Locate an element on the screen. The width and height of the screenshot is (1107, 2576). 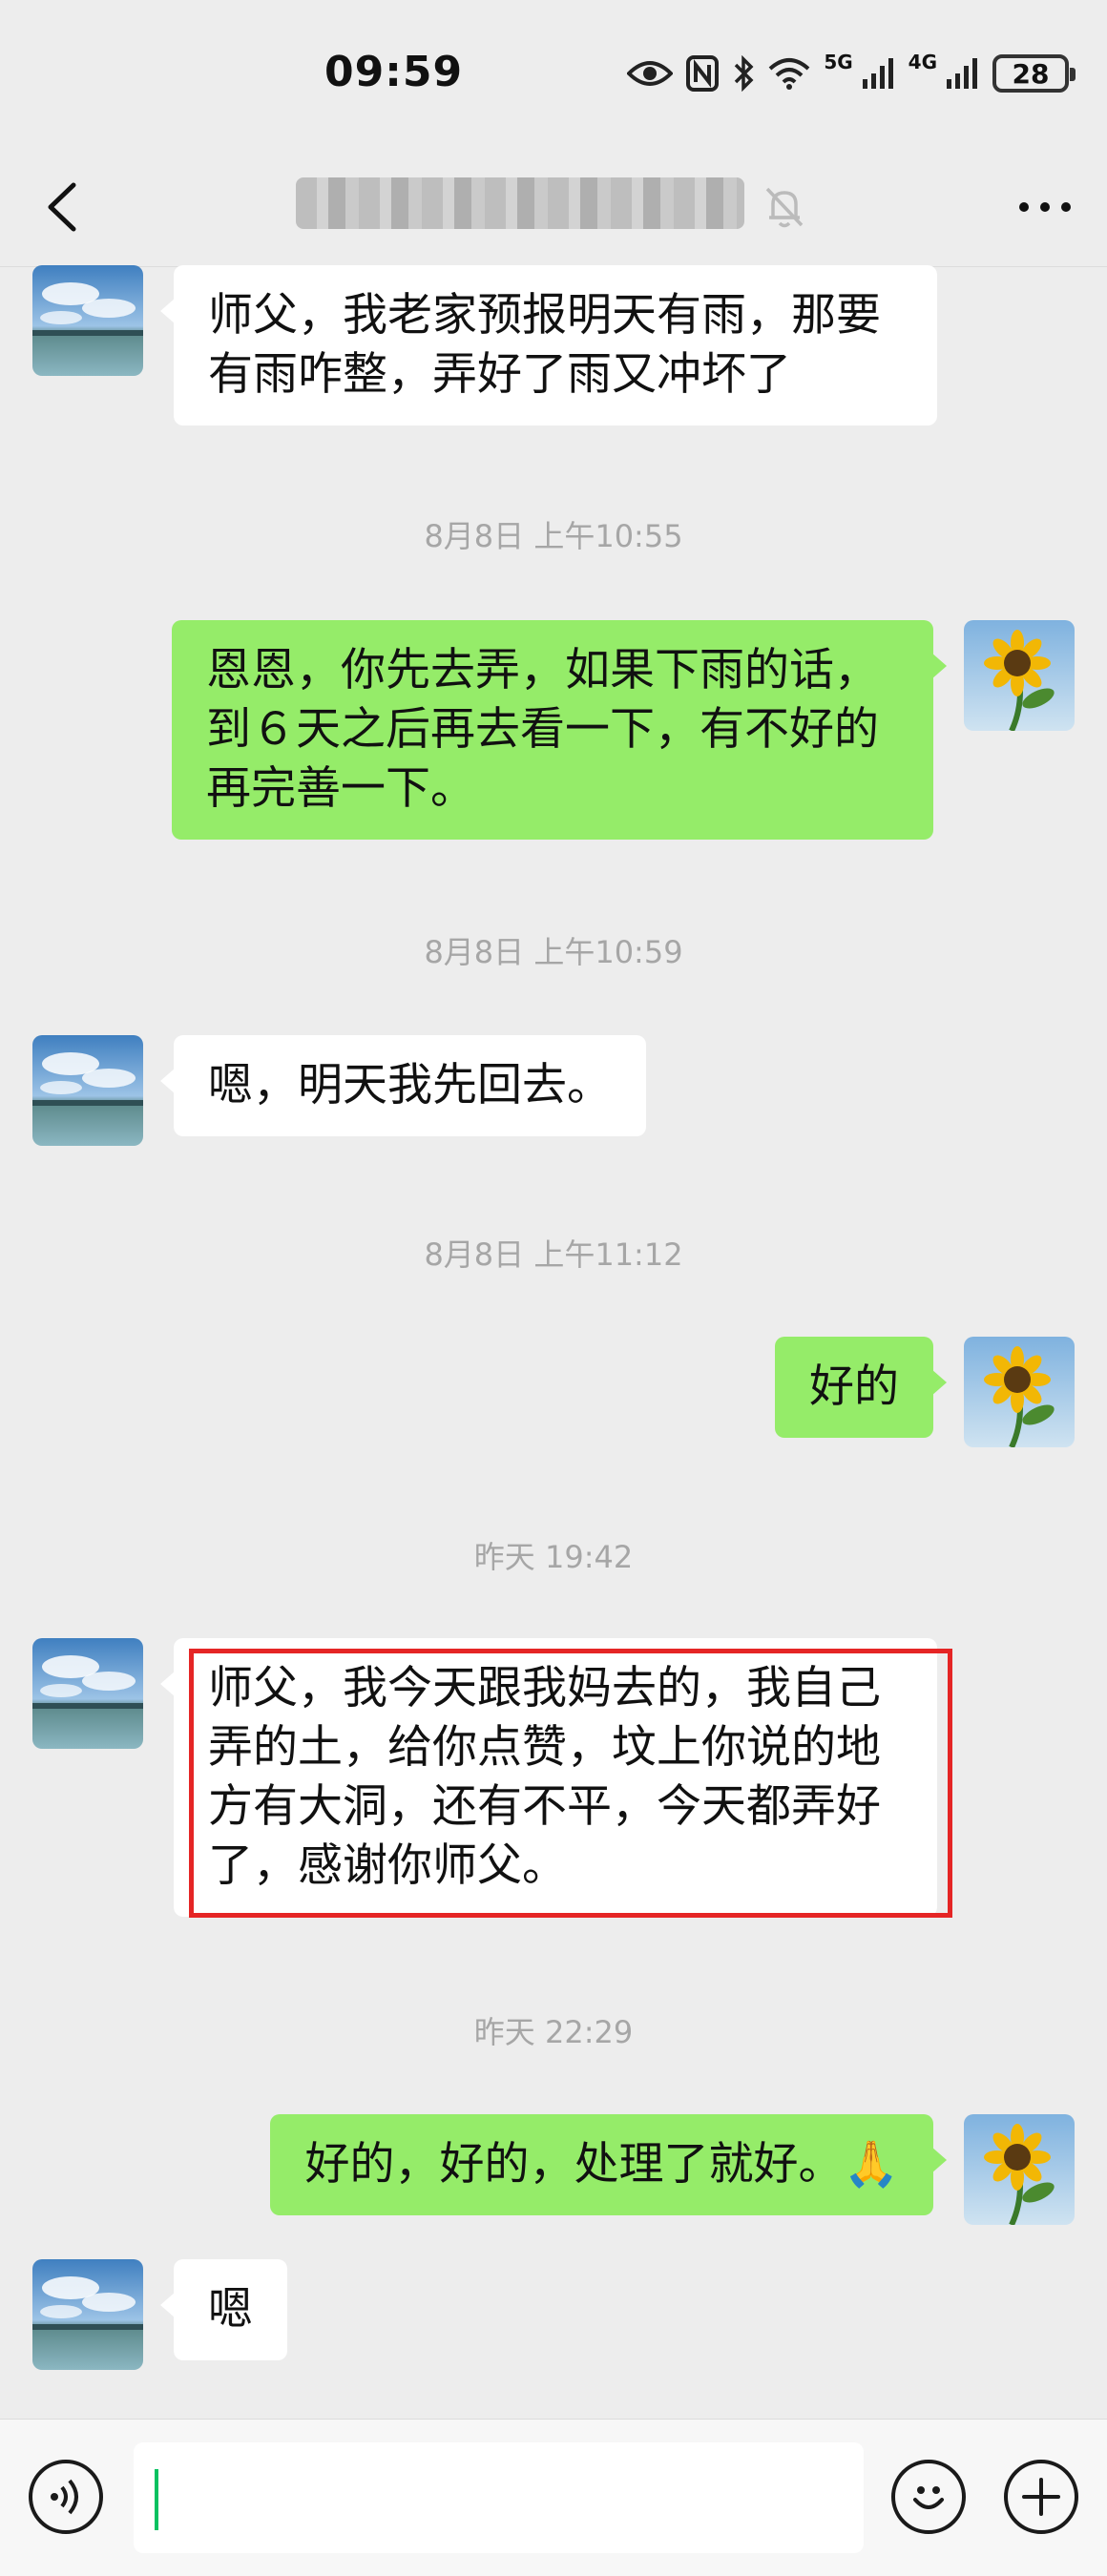
back-button is located at coordinates (62, 207).